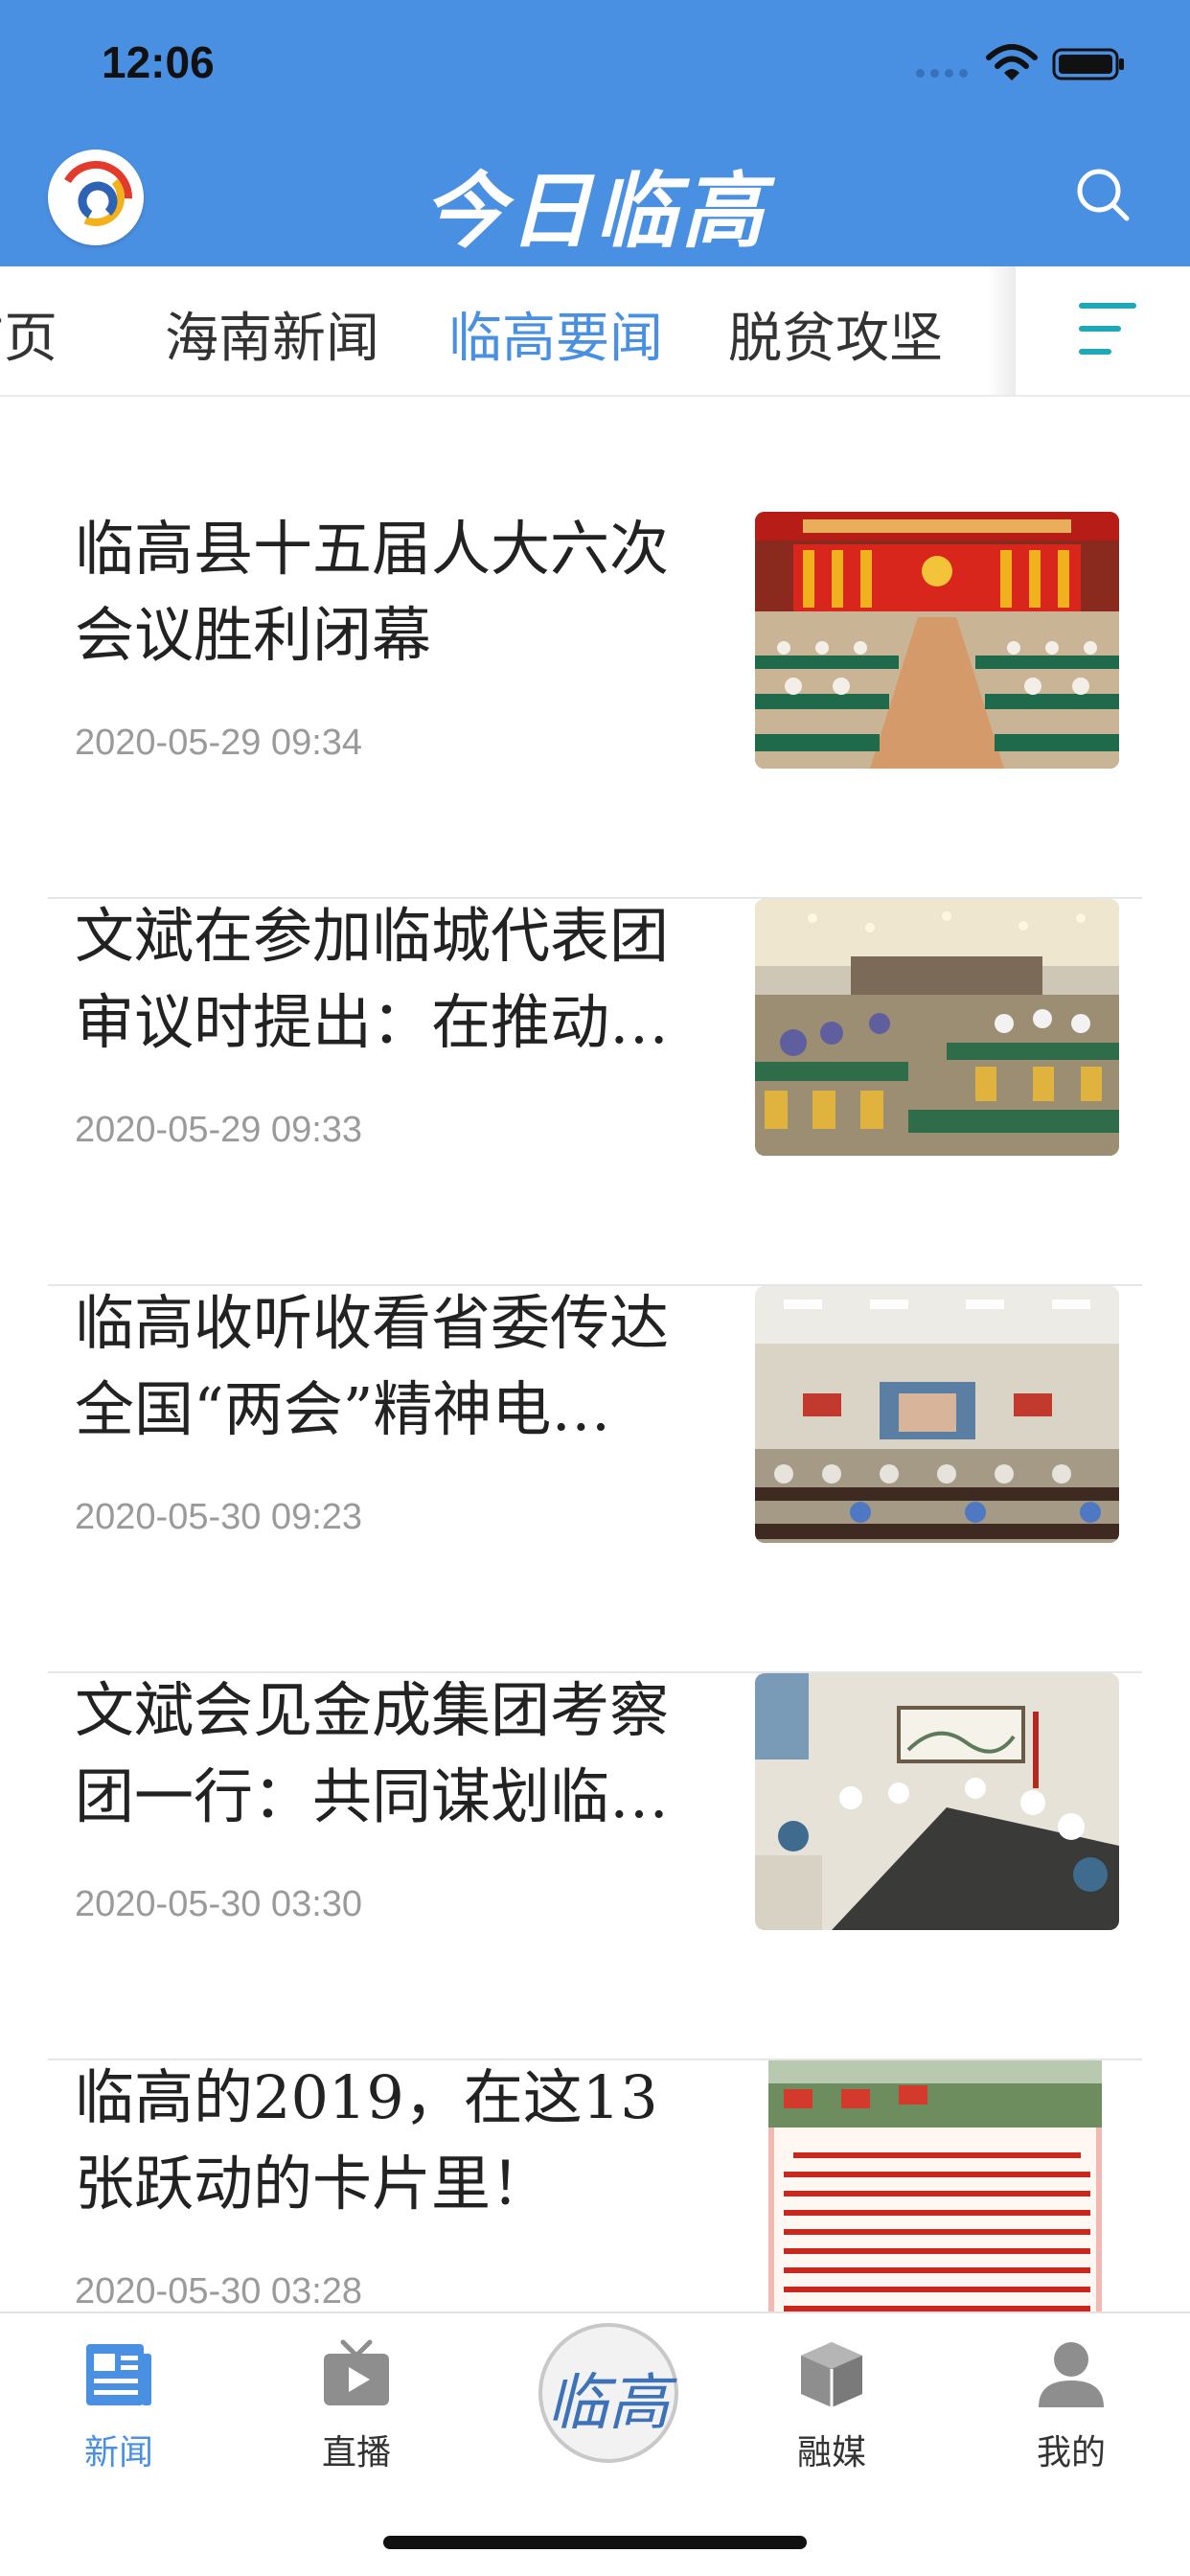  What do you see at coordinates (272, 334) in the screenshot?
I see `tab-hainan-news: 海南新闻` at bounding box center [272, 334].